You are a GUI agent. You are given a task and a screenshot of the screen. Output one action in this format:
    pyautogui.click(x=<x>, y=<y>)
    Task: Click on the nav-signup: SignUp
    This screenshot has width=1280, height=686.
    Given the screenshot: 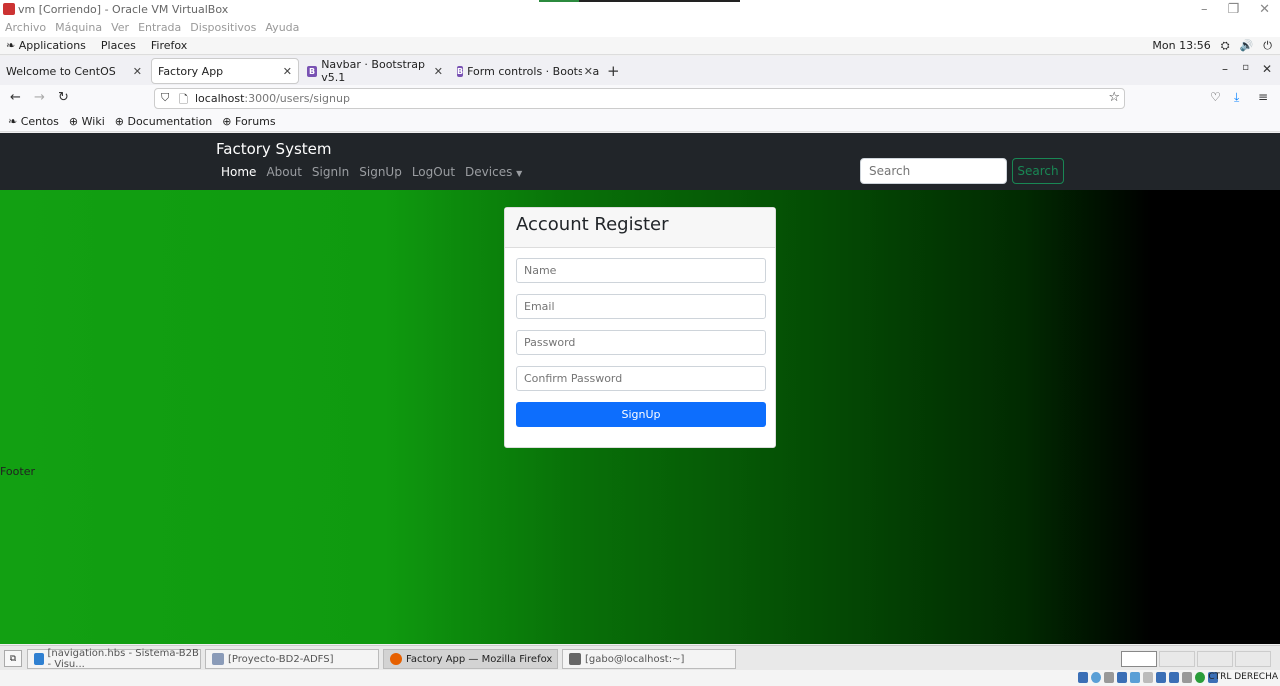 What is the action you would take?
    pyautogui.click(x=380, y=172)
    